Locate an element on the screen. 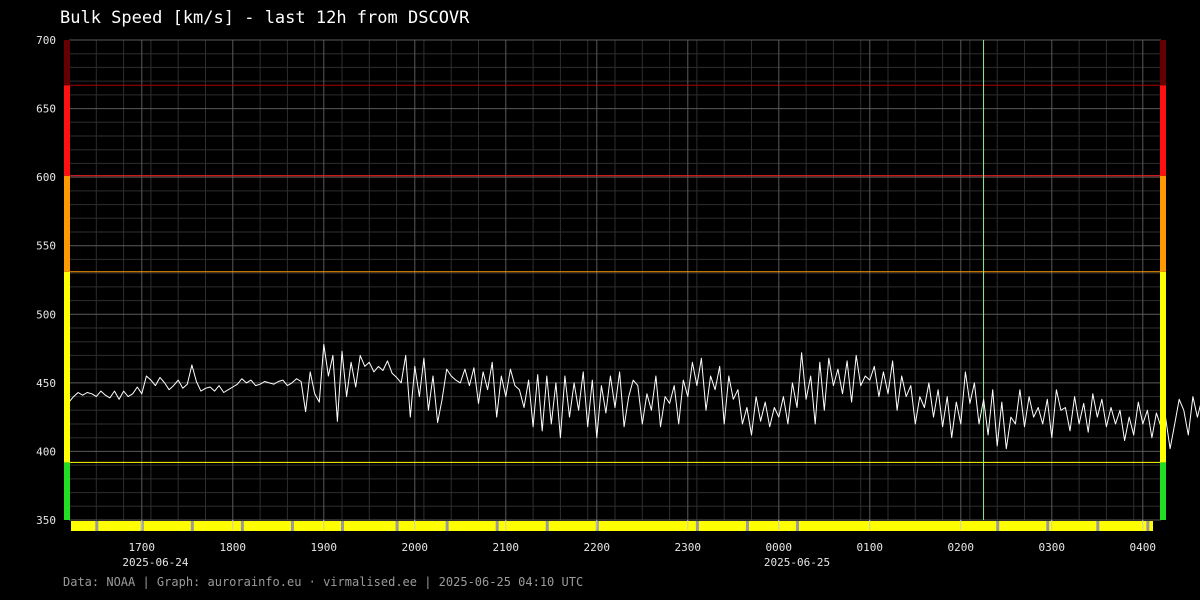  x-tick-label: 1700 is located at coordinates (142, 547).